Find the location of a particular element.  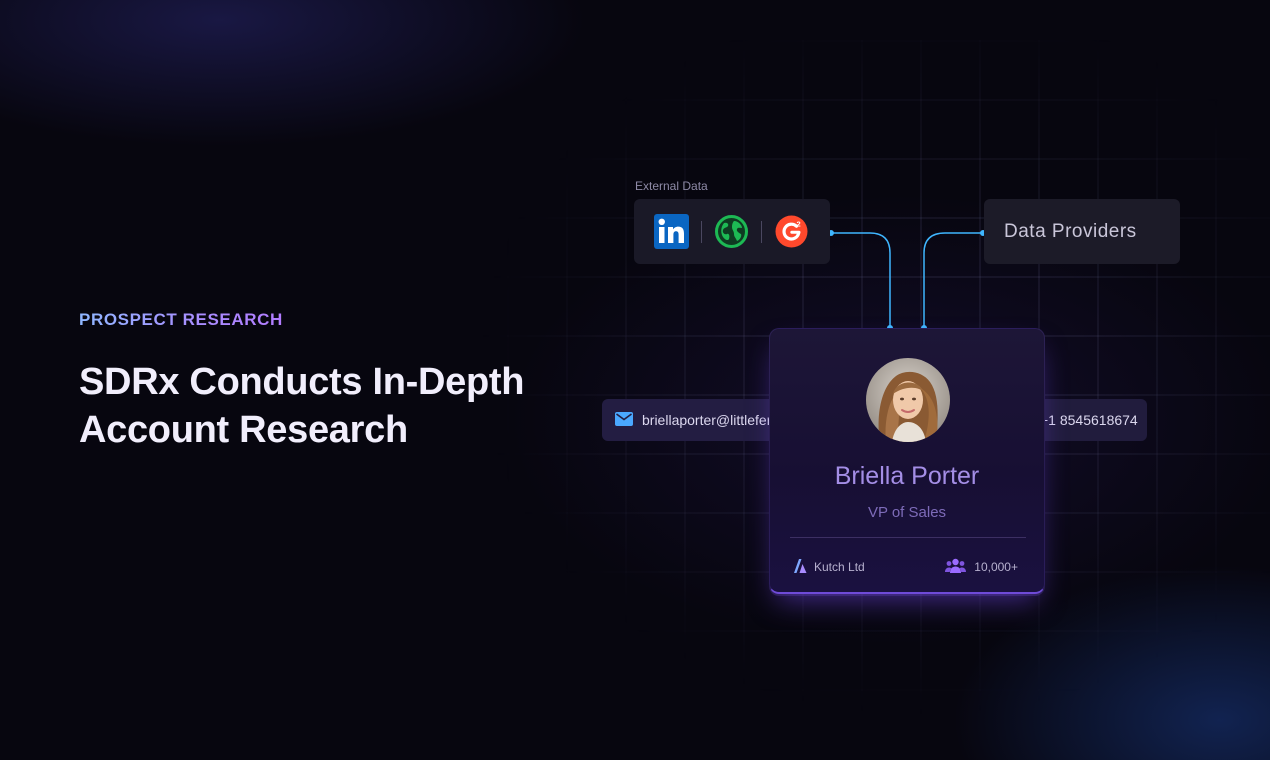

headline-line-2: Account Research is located at coordinates (243, 430).